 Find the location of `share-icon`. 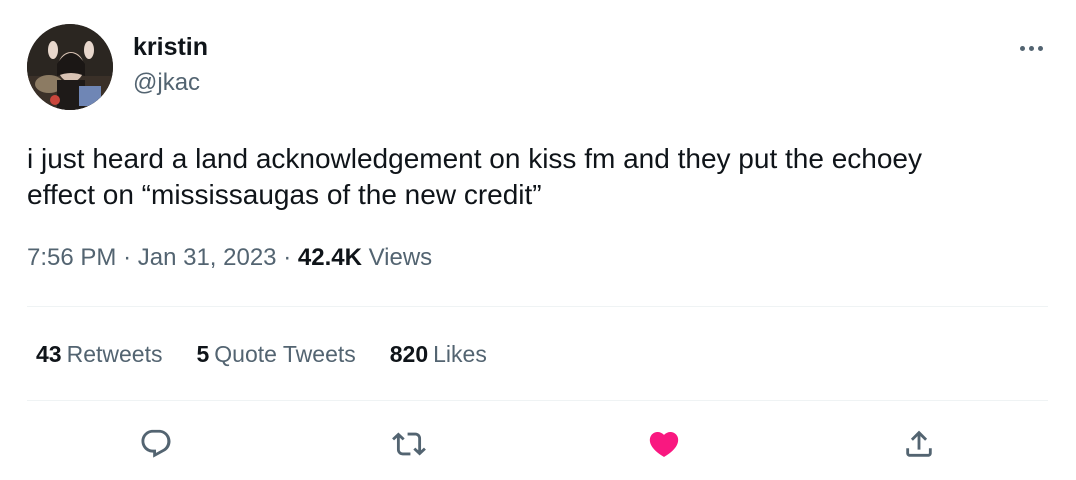

share-icon is located at coordinates (919, 443).